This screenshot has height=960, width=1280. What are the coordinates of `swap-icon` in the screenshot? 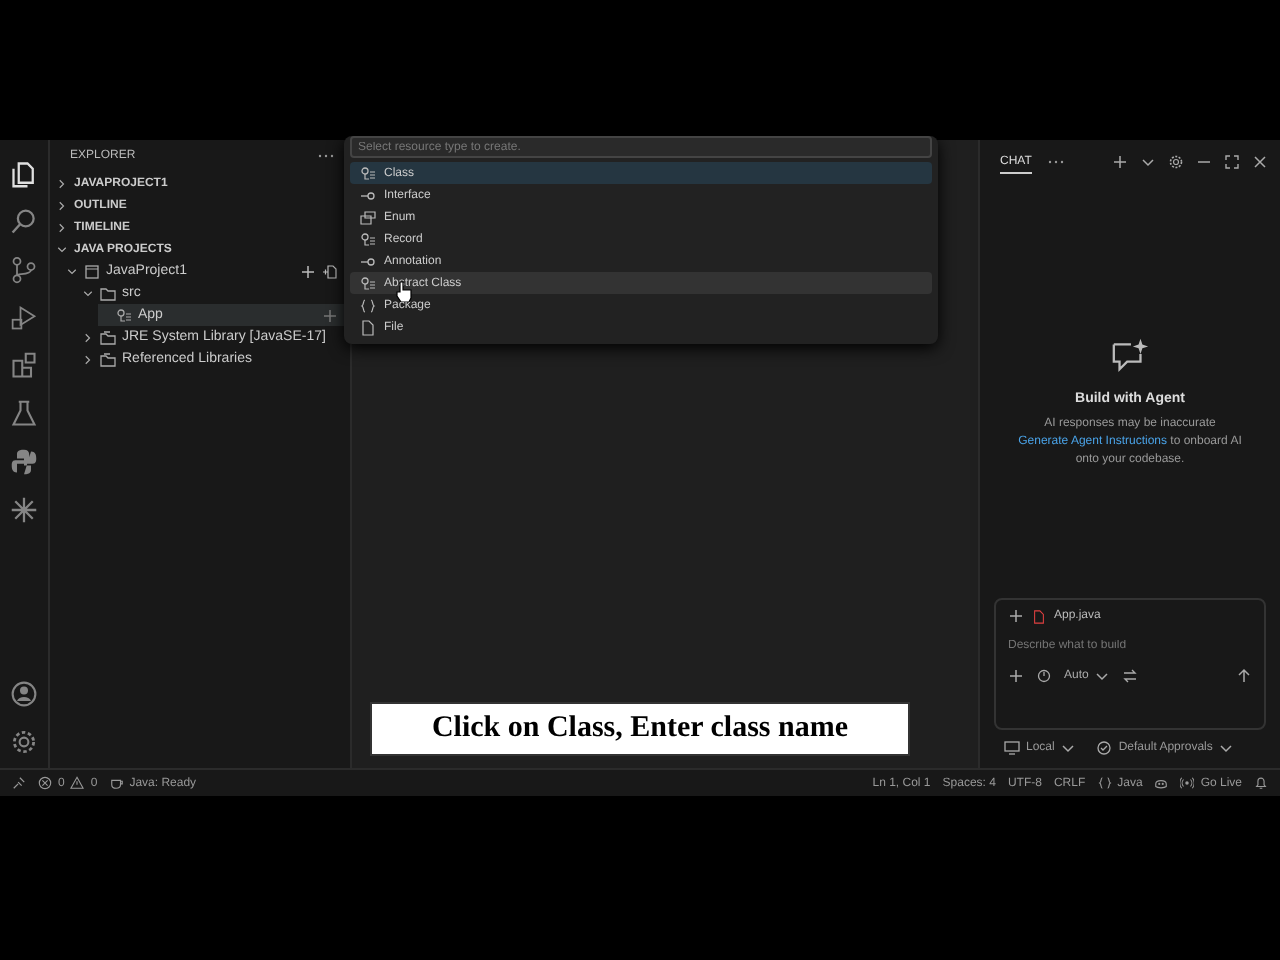 It's located at (1130, 676).